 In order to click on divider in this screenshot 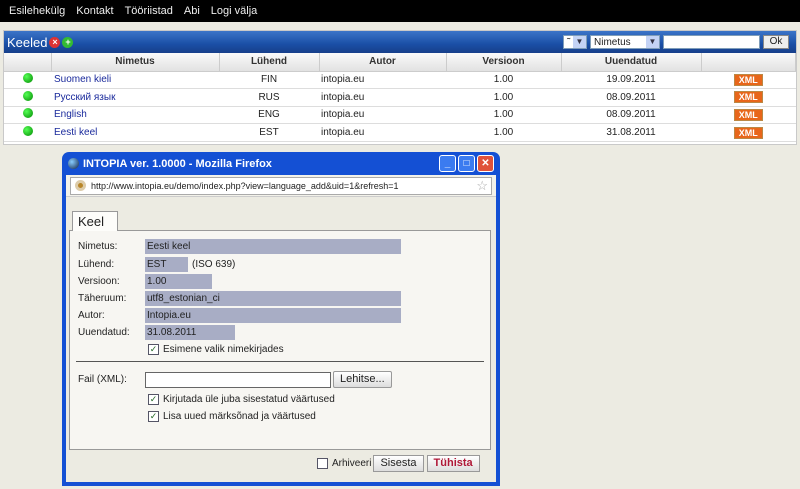, I will do `click(280, 361)`.